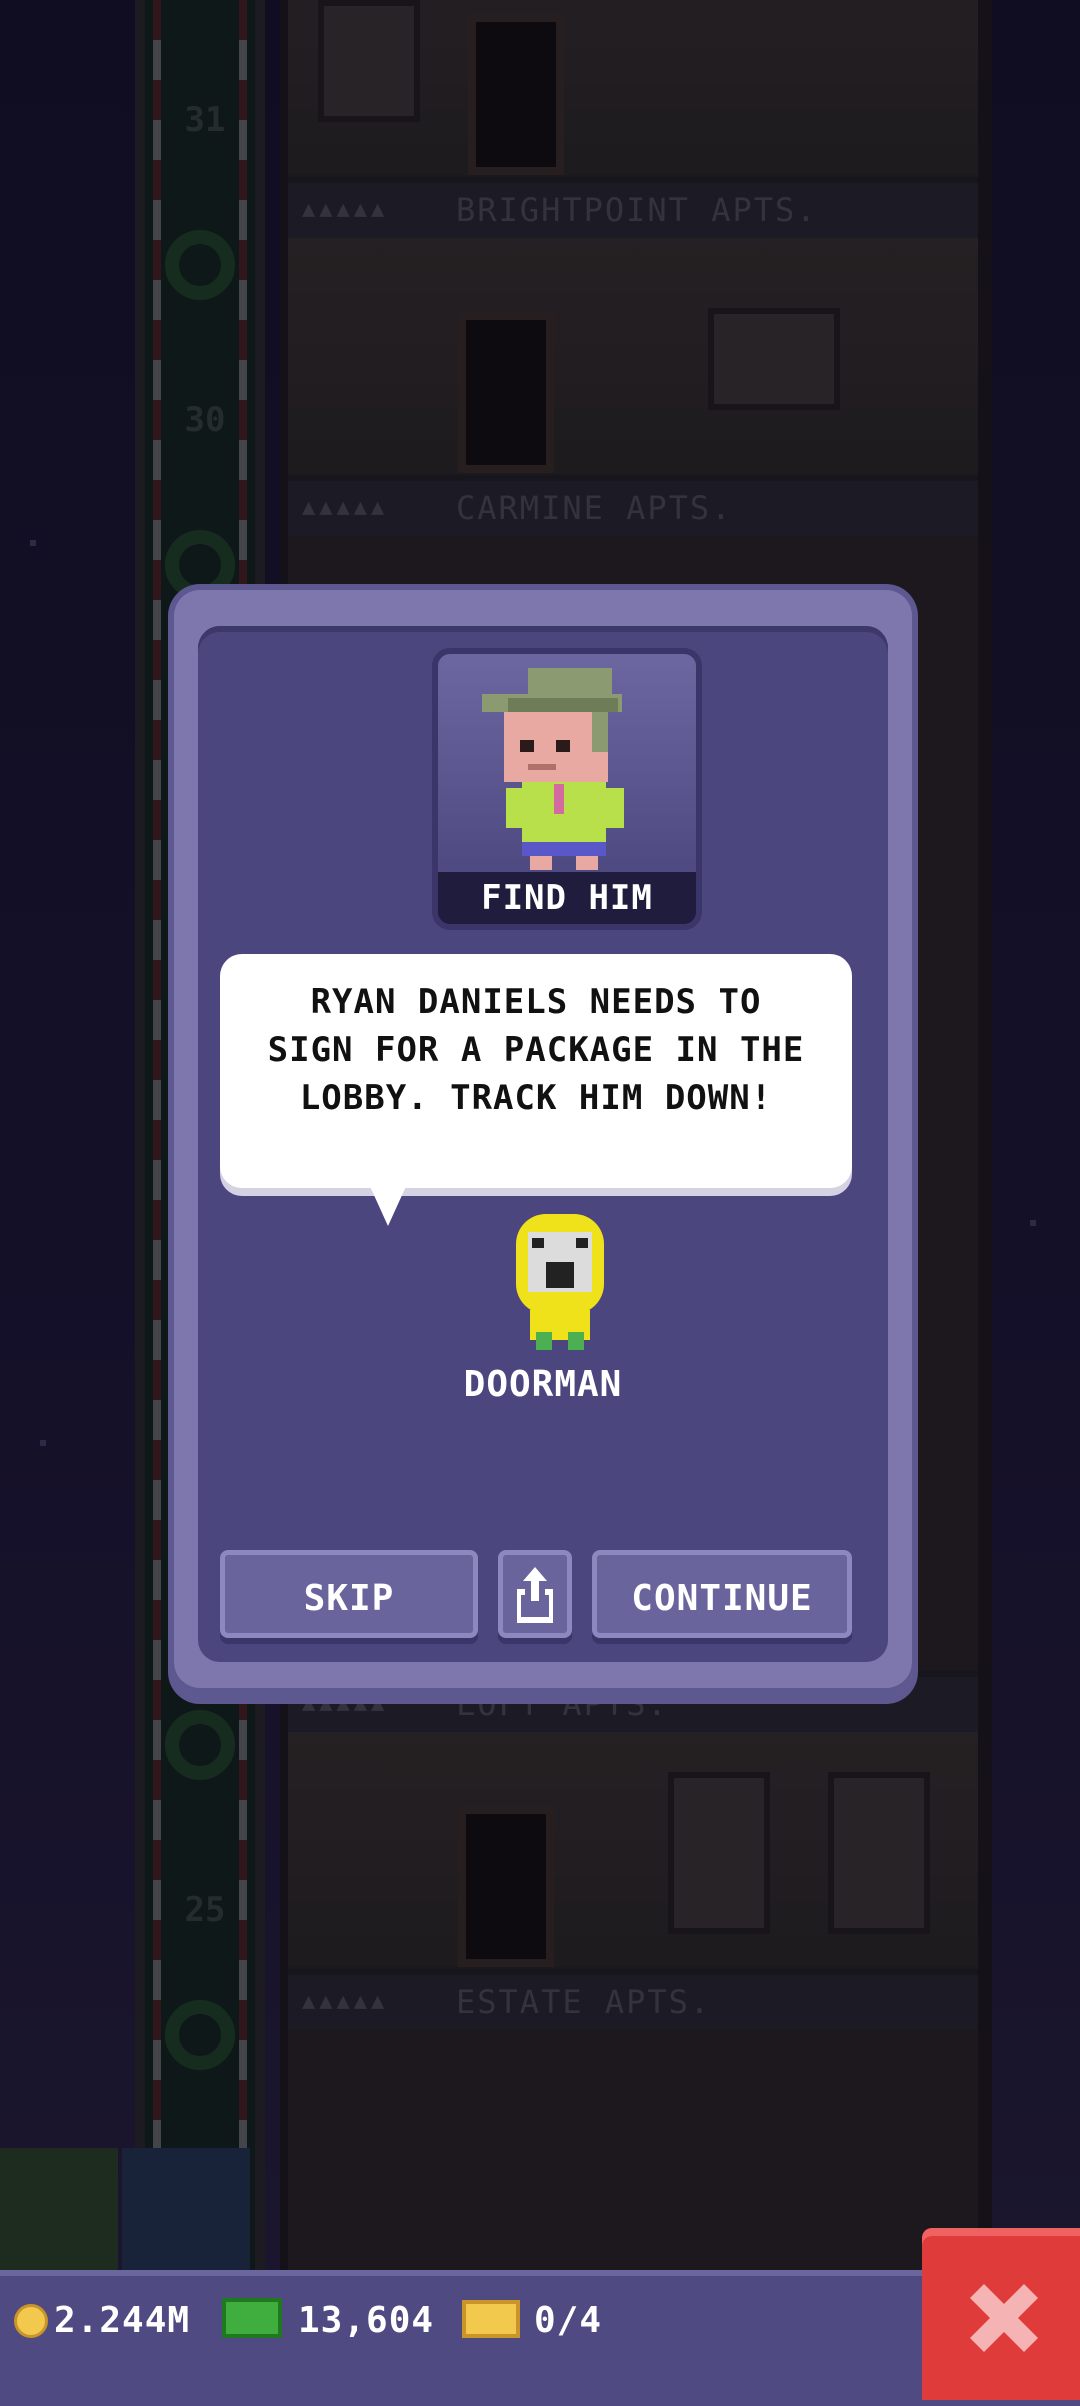 Image resolution: width=1080 pixels, height=2406 pixels. I want to click on find-him-label: FIND HIM, so click(567, 898).